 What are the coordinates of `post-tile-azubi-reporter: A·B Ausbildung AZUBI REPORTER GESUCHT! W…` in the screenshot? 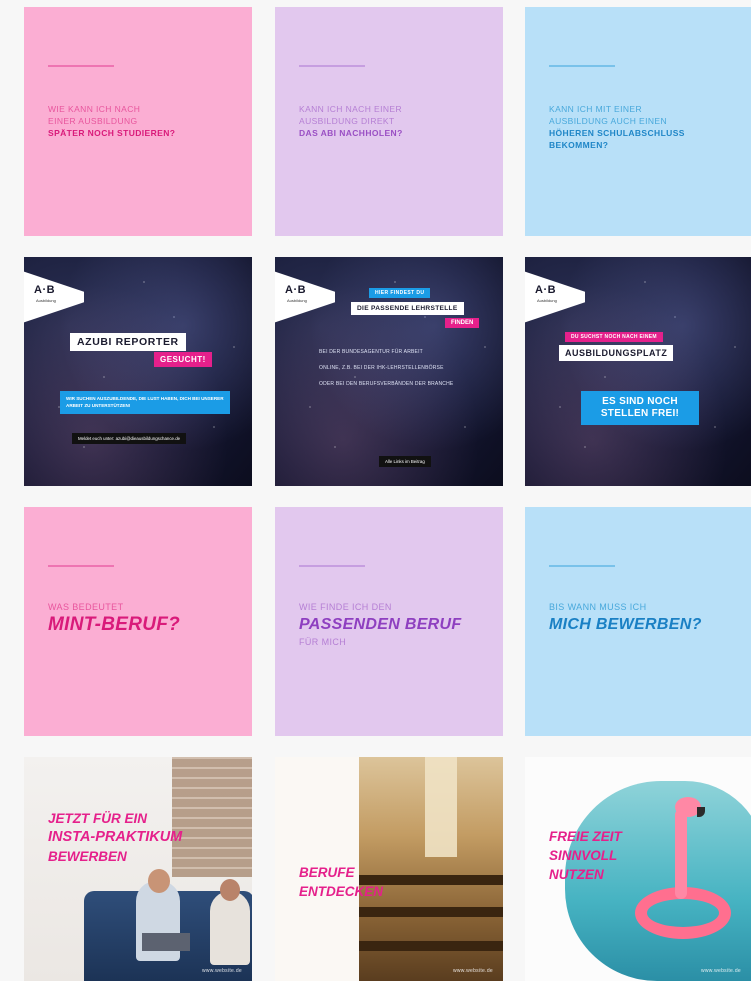 It's located at (138, 371).